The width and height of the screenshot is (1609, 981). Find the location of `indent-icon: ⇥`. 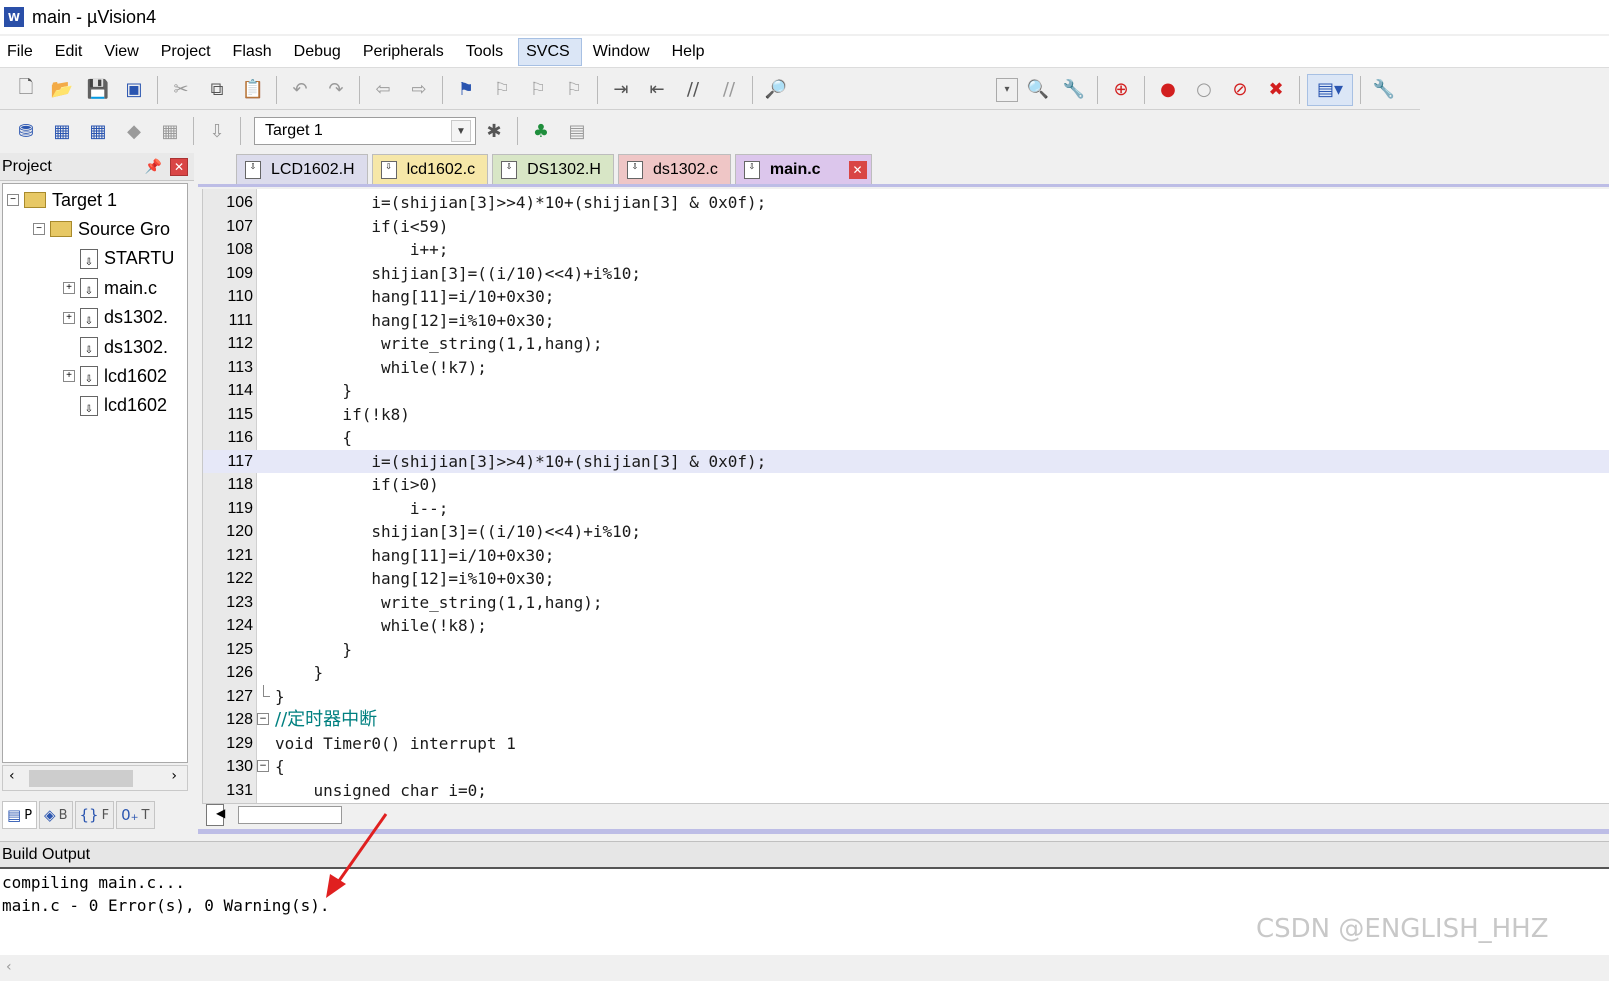

indent-icon: ⇥ is located at coordinates (621, 90).